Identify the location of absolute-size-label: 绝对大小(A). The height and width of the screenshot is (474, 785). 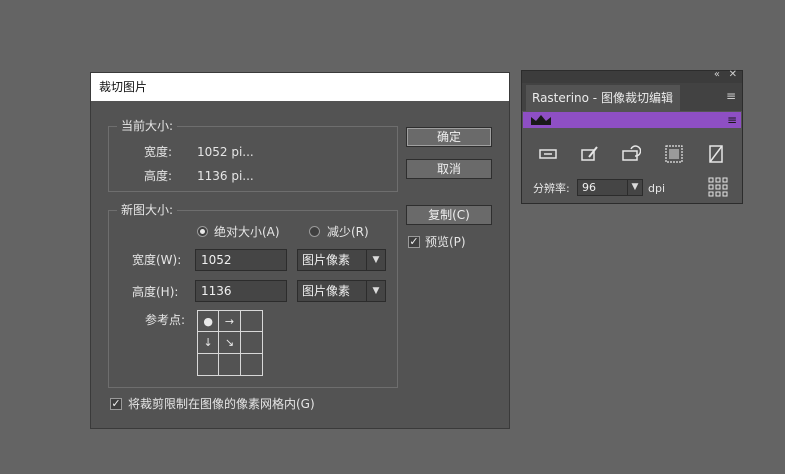
(247, 232).